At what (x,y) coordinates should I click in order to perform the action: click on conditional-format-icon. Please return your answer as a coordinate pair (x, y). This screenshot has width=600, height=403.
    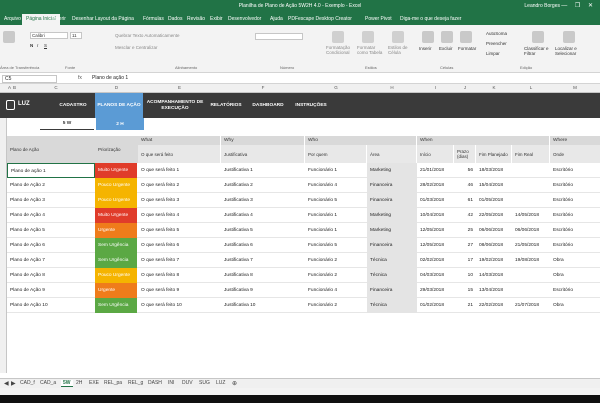
    Looking at the image, I should click on (338, 37).